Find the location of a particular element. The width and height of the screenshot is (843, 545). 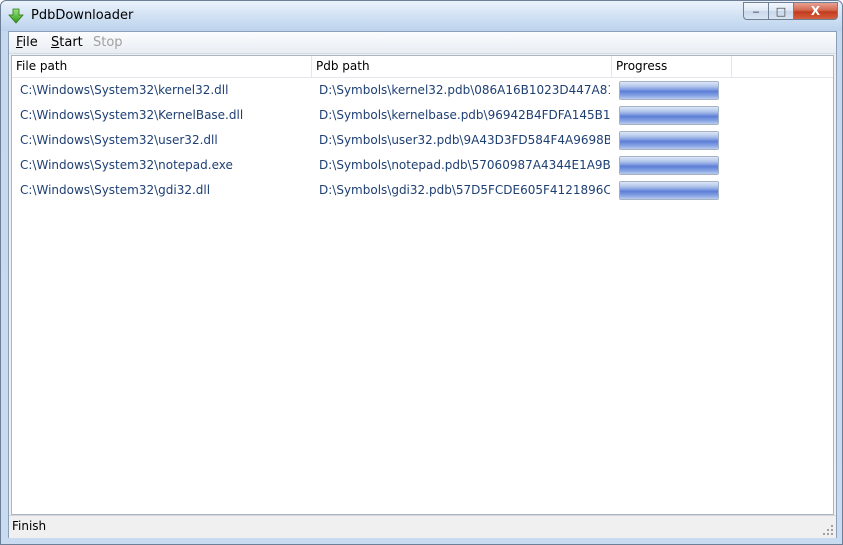

maximize-icon: □ is located at coordinates (781, 11).